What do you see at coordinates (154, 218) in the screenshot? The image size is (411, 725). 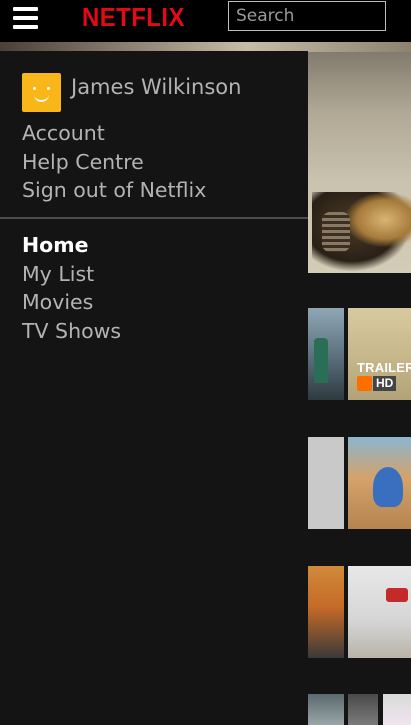 I see `menu-divider` at bounding box center [154, 218].